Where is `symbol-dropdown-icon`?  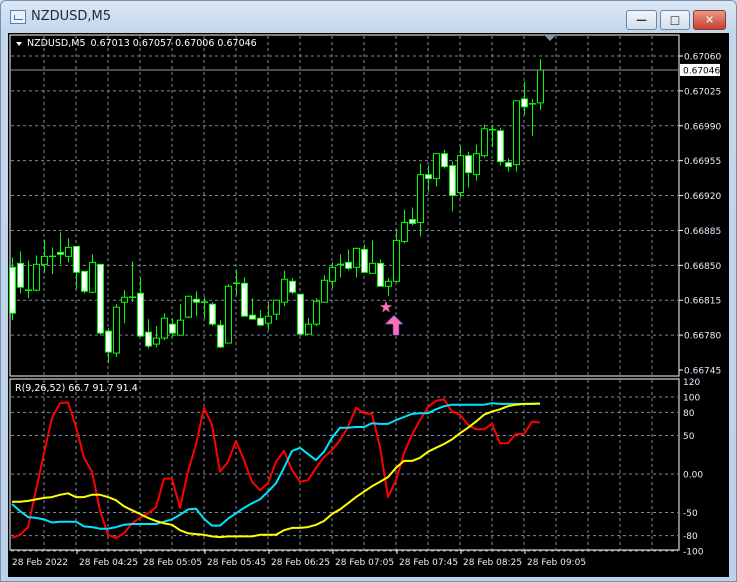
symbol-dropdown-icon is located at coordinates (19, 44).